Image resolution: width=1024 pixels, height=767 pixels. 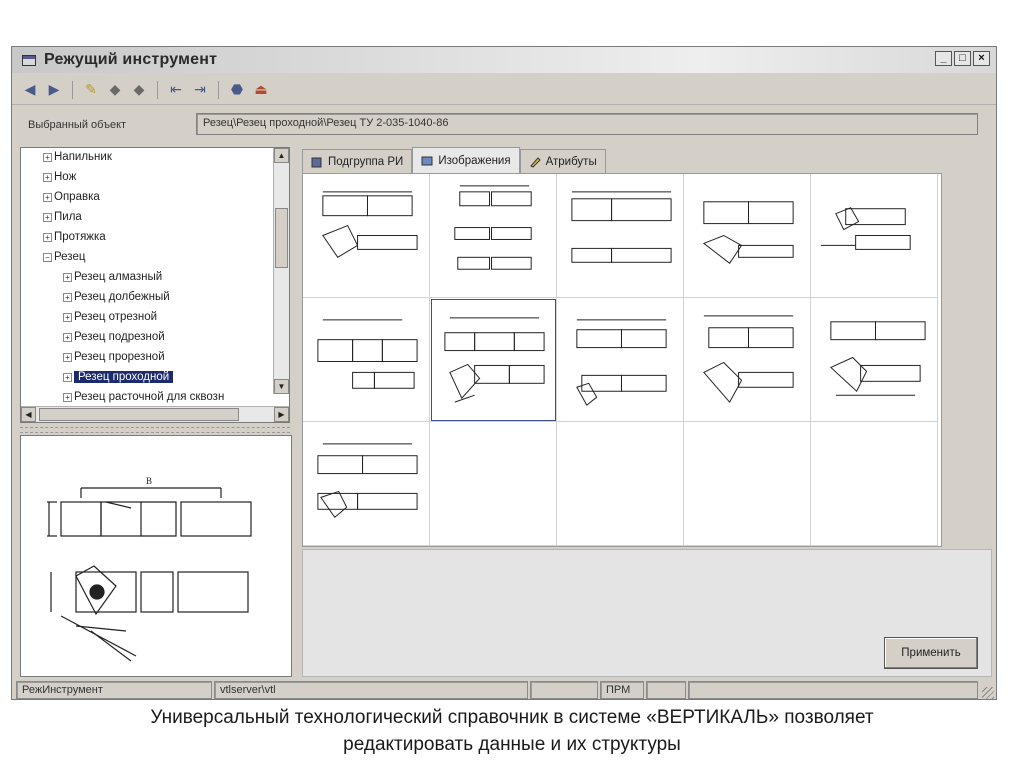 I want to click on image-cell-empty, so click(x=747, y=484).